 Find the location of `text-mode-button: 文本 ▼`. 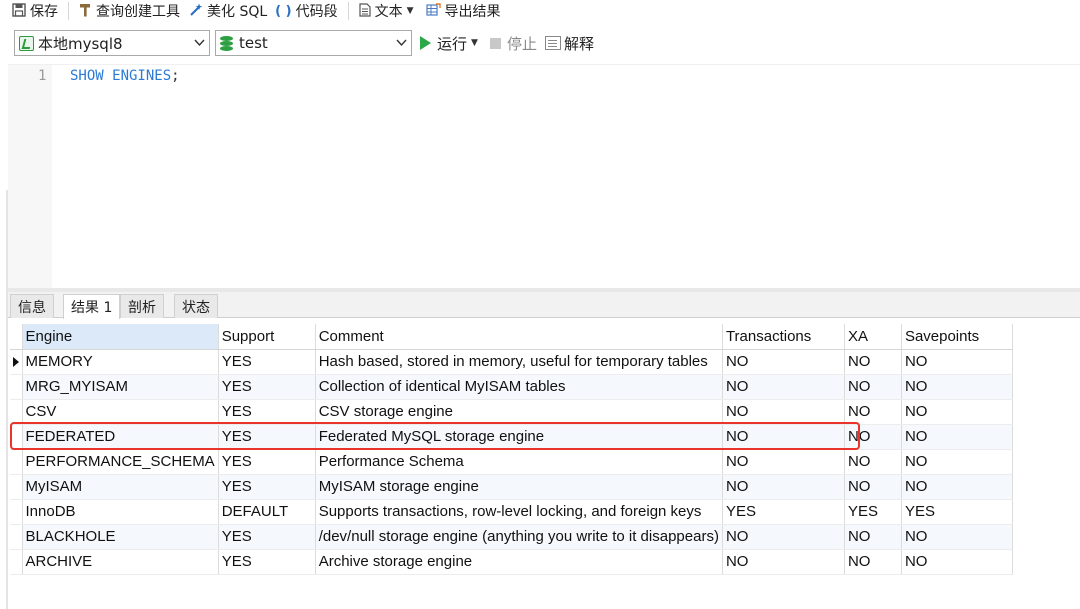

text-mode-button: 文本 ▼ is located at coordinates (388, 11).